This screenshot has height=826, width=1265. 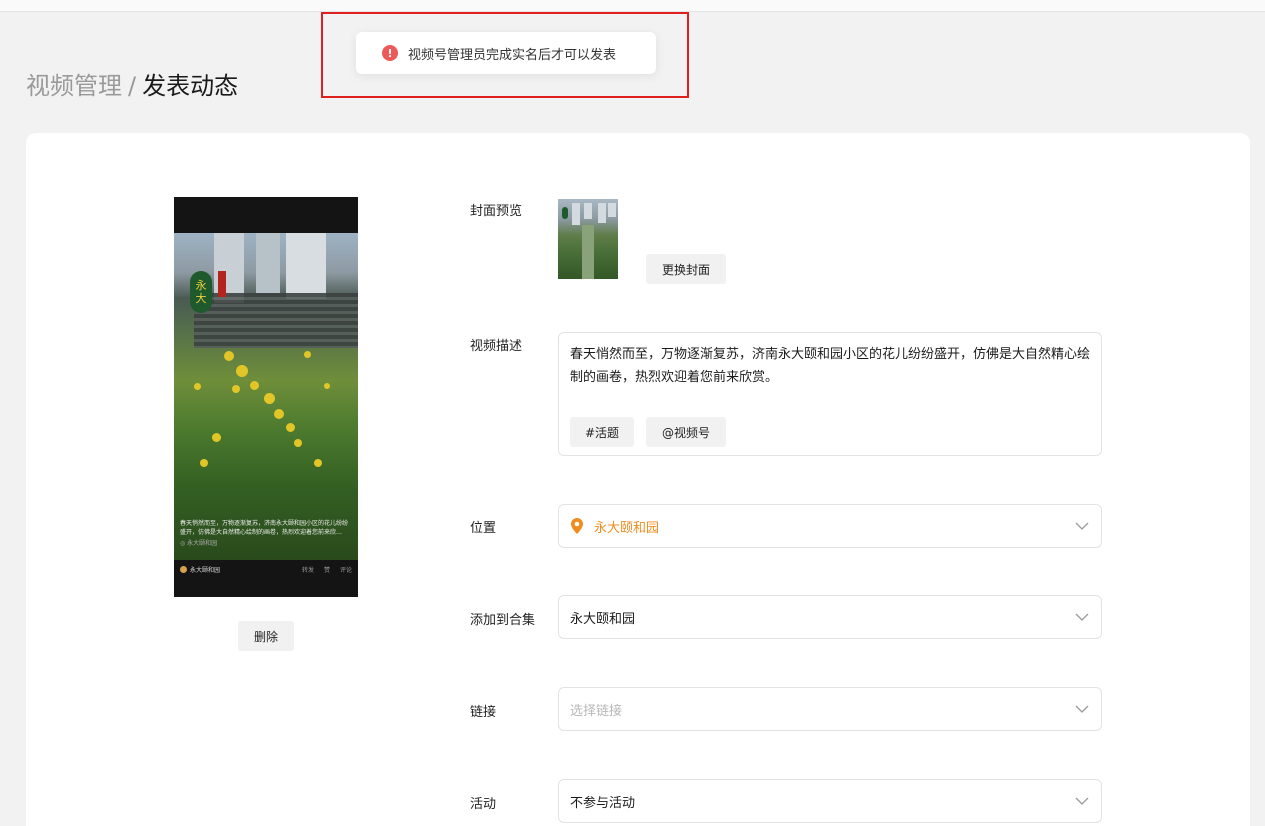 I want to click on location-select: 永大颐和园, so click(x=830, y=526).